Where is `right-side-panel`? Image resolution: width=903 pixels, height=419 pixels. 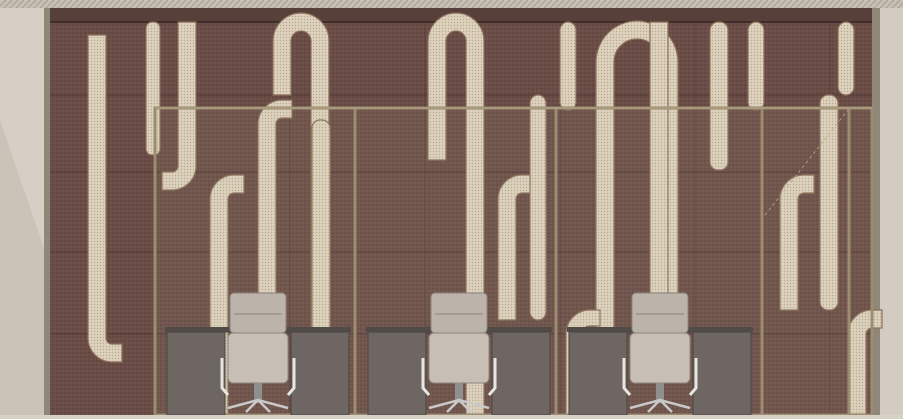
right-side-panel is located at coordinates (891, 211).